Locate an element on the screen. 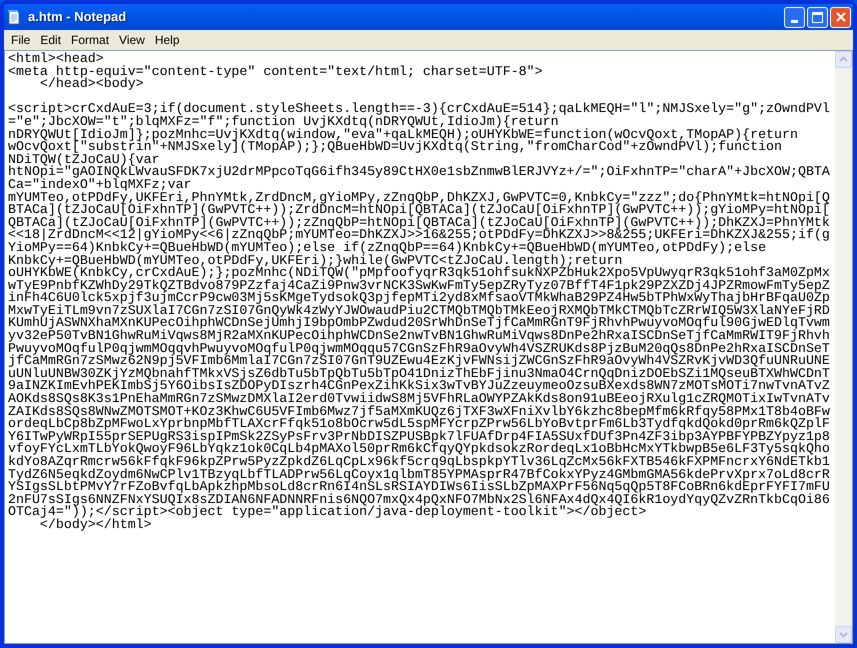 The width and height of the screenshot is (857, 648). menu-item: Help is located at coordinates (167, 40).